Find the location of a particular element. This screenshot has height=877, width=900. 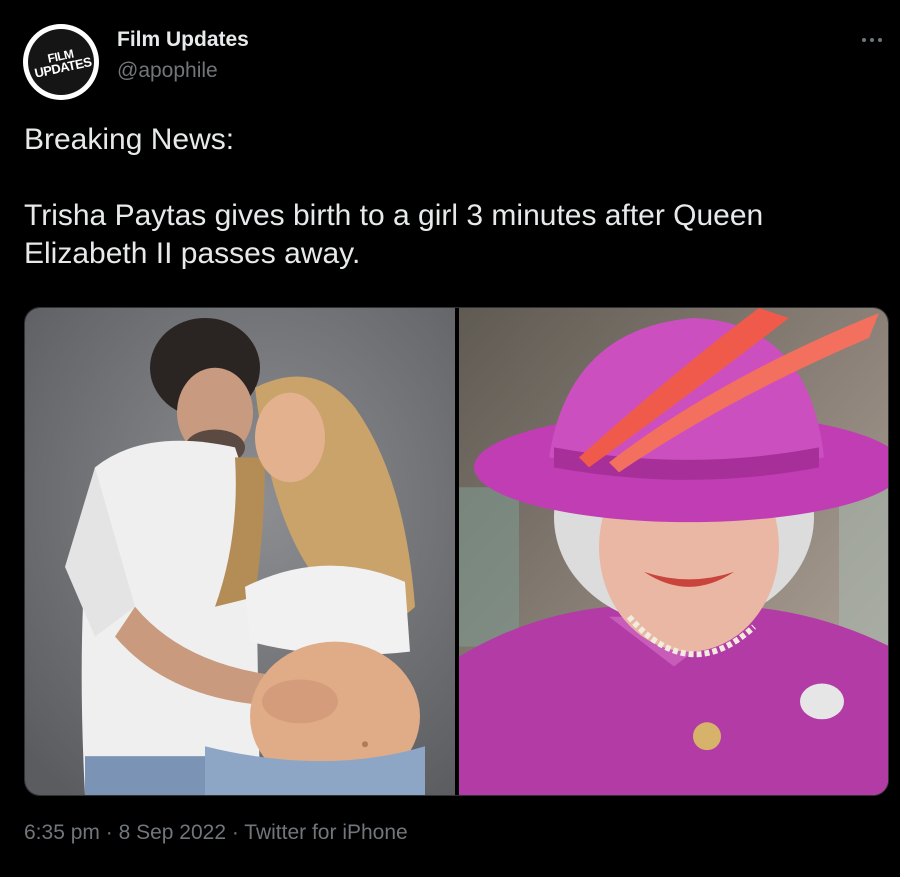

tweet-date: 8 Sep 2022 is located at coordinates (172, 832).